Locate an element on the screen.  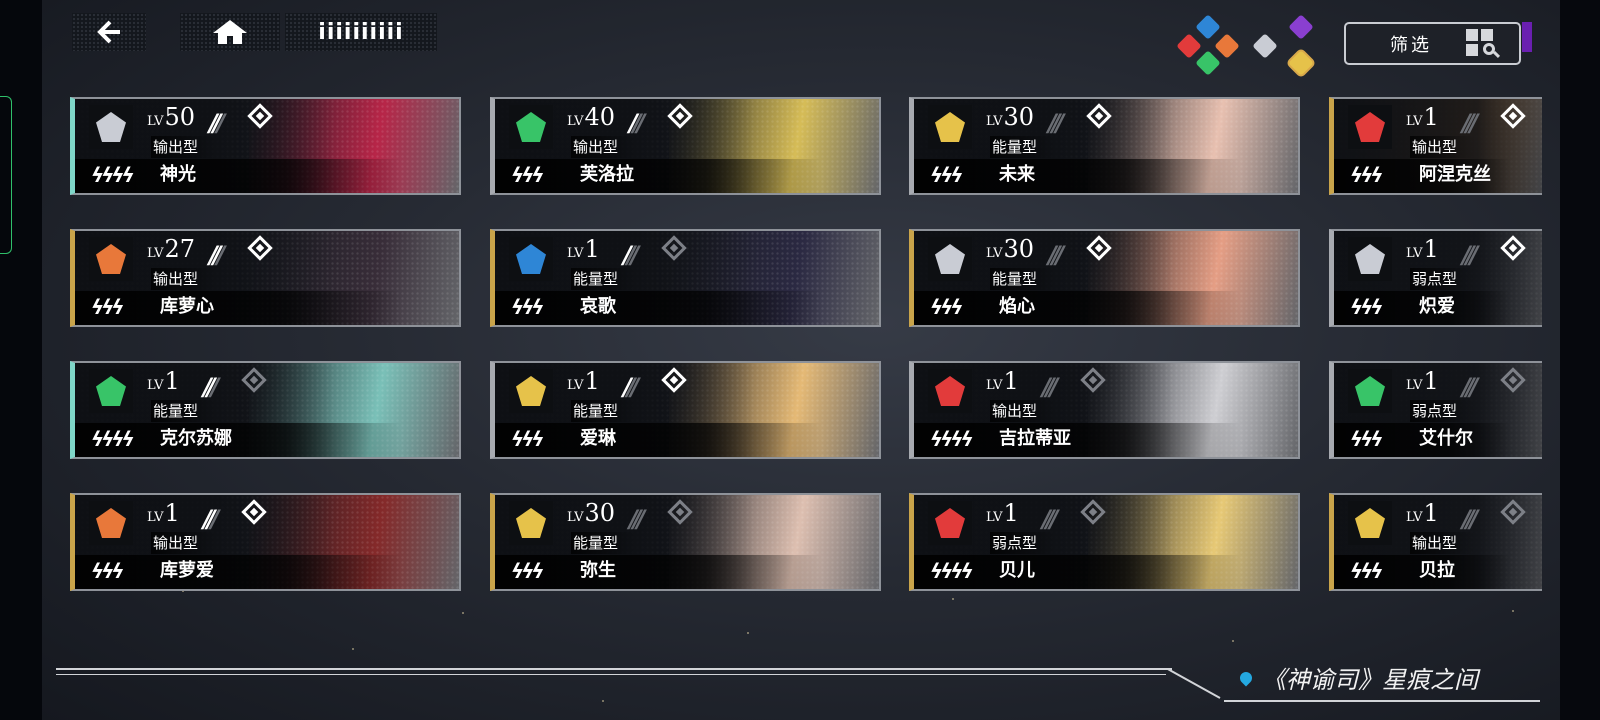
character-card: LV27 /// 输出型 ϟϟϟ 库萝心 is located at coordinates (265, 278).